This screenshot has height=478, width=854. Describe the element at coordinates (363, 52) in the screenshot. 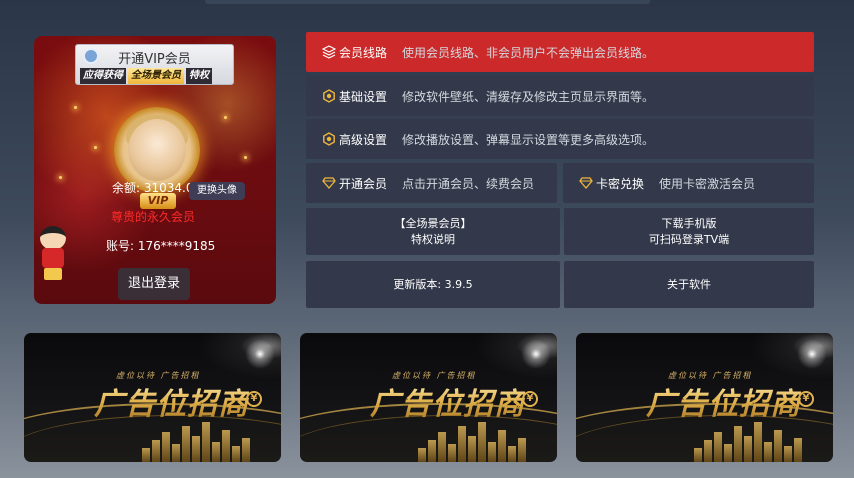

I see `menu-member-line-label: 会员线路` at that location.